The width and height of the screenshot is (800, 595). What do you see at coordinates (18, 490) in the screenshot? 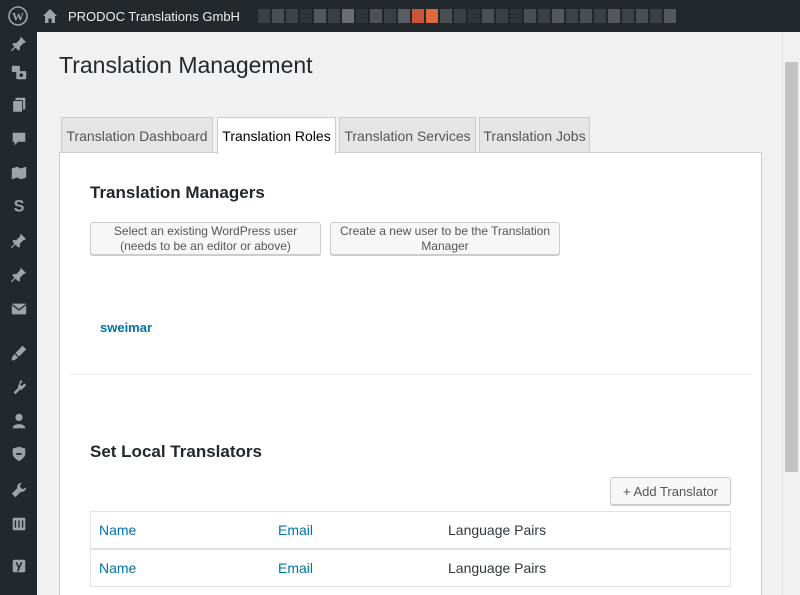
I see `wrench-icon` at bounding box center [18, 490].